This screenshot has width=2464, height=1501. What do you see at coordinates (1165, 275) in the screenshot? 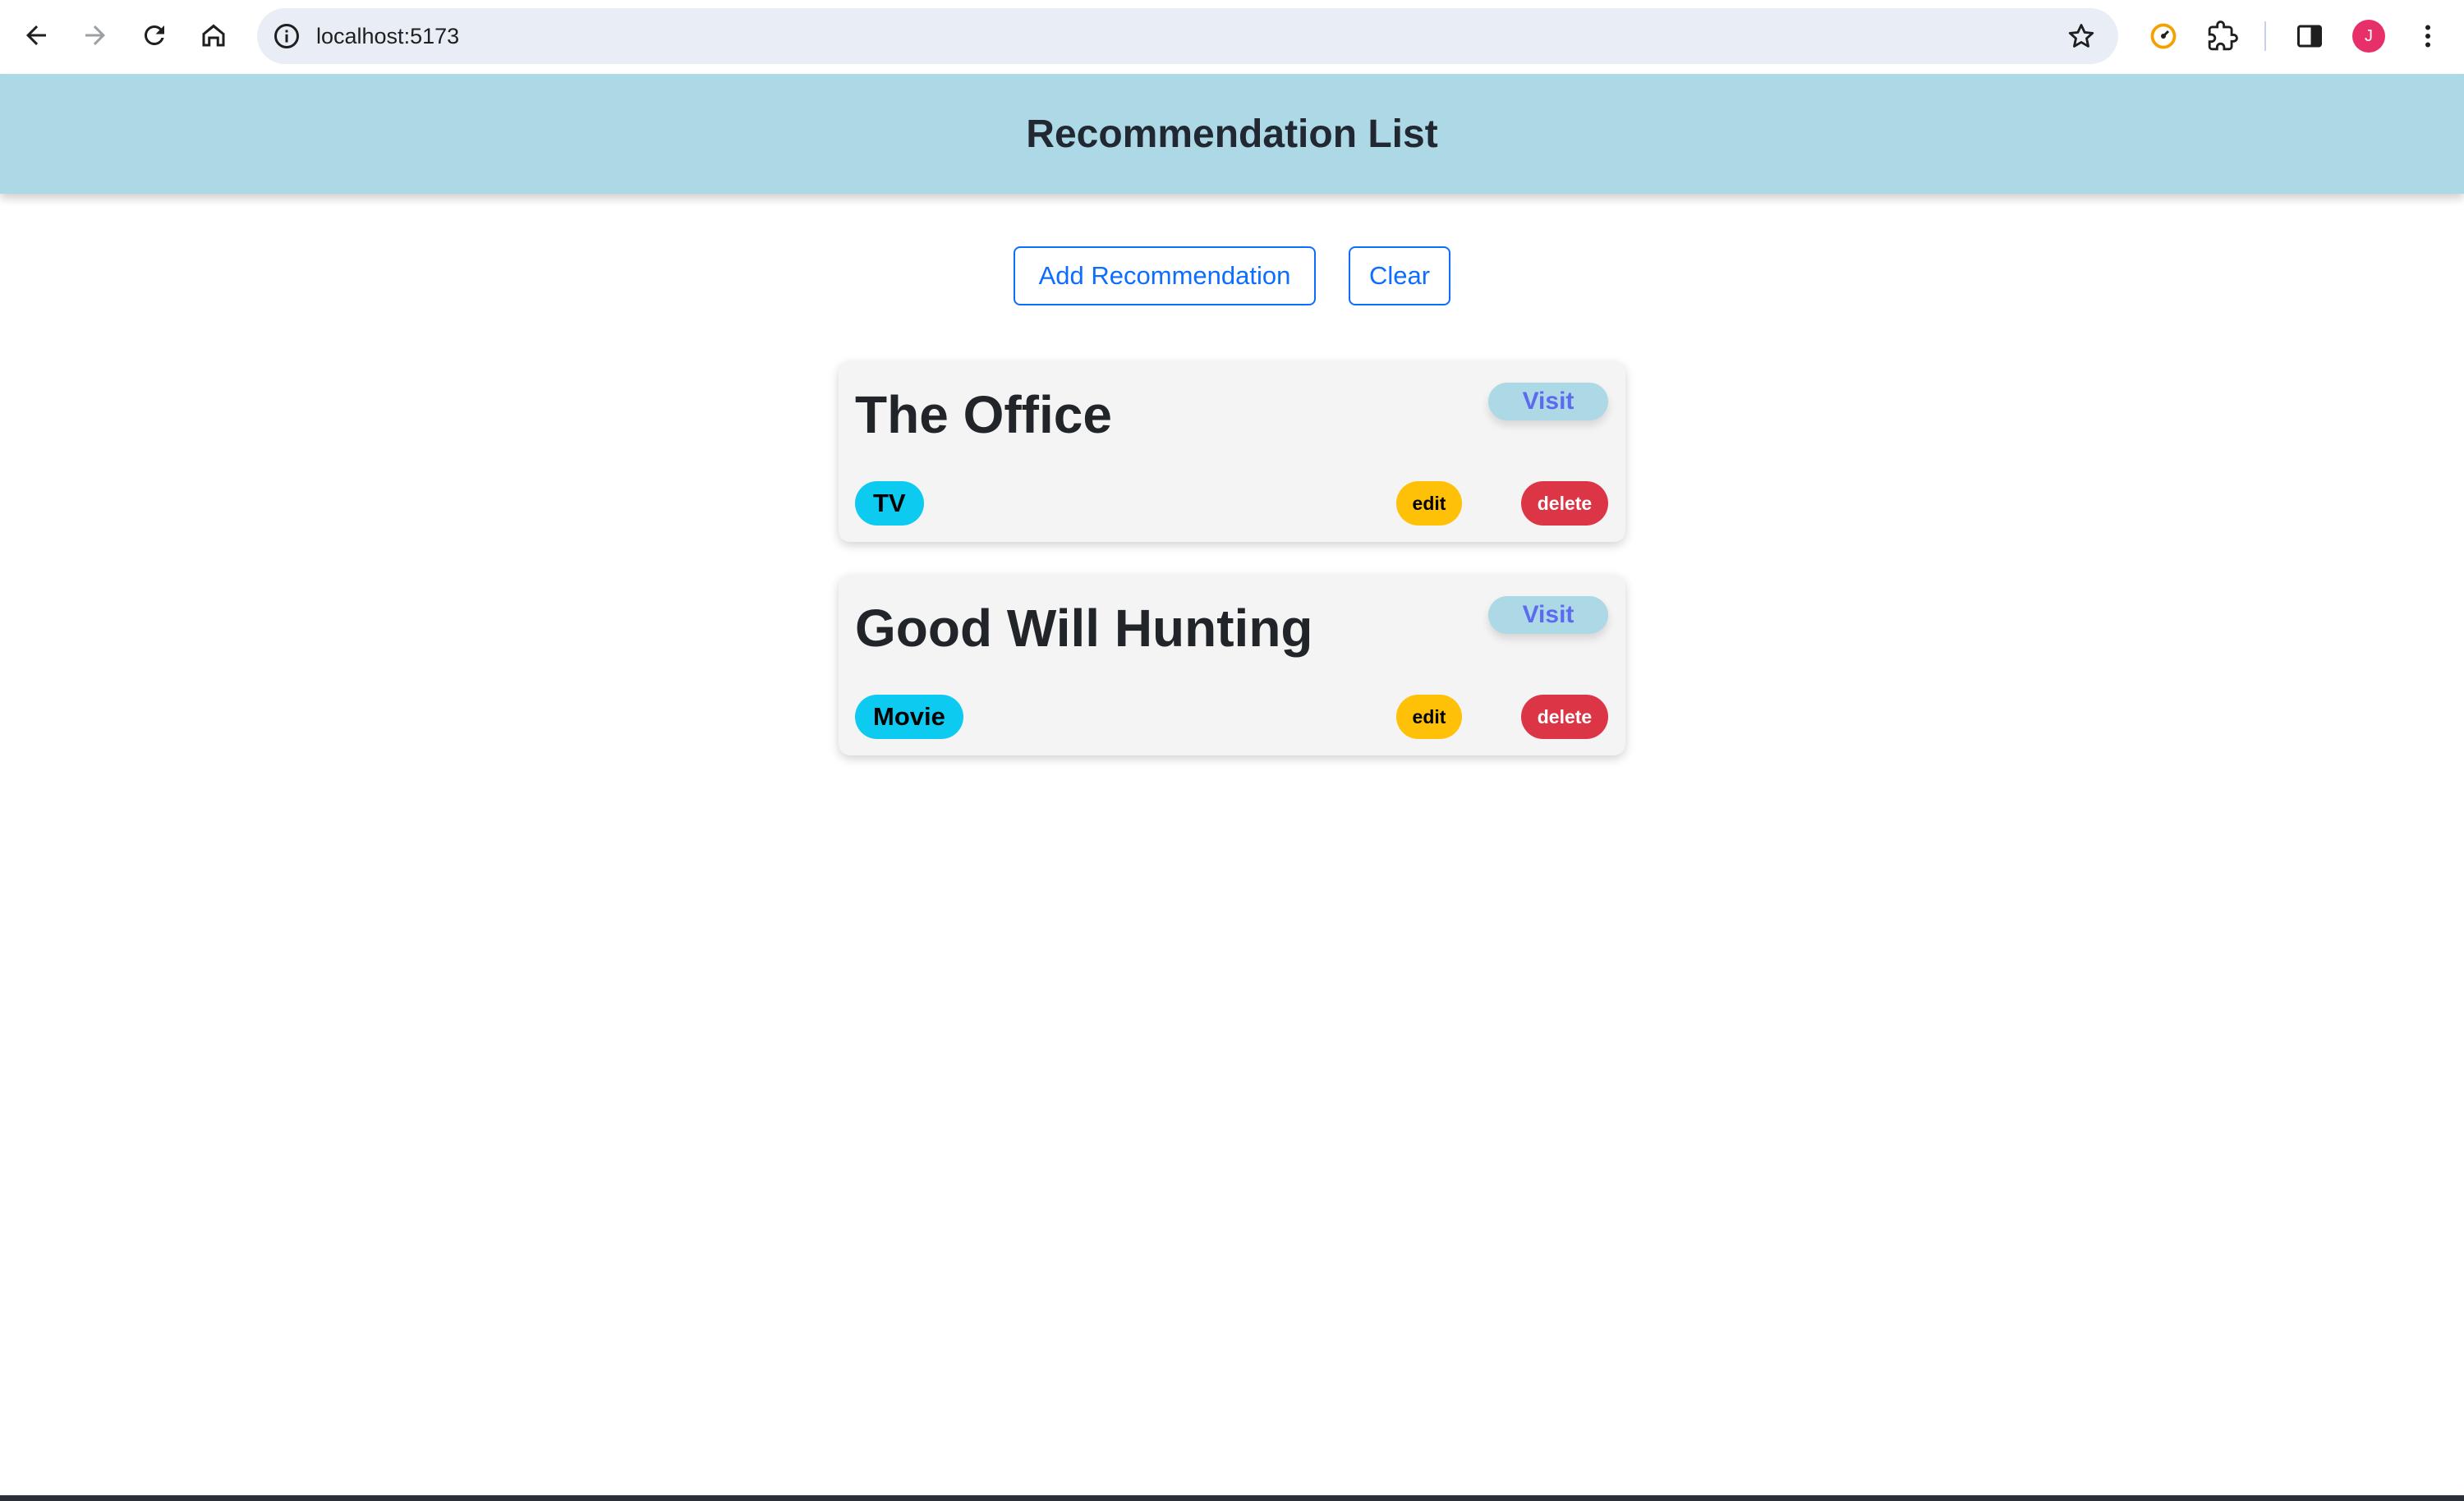
I see `add-recommendation-button: Add Recommendation` at bounding box center [1165, 275].